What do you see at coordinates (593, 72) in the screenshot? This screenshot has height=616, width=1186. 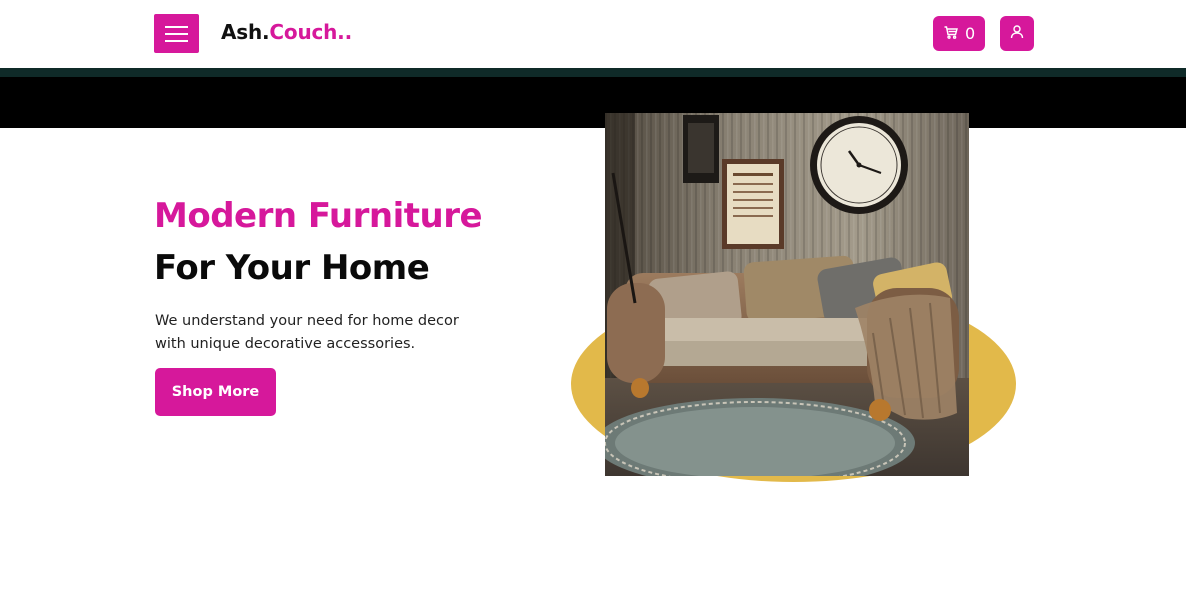 I see `band-top-strip` at bounding box center [593, 72].